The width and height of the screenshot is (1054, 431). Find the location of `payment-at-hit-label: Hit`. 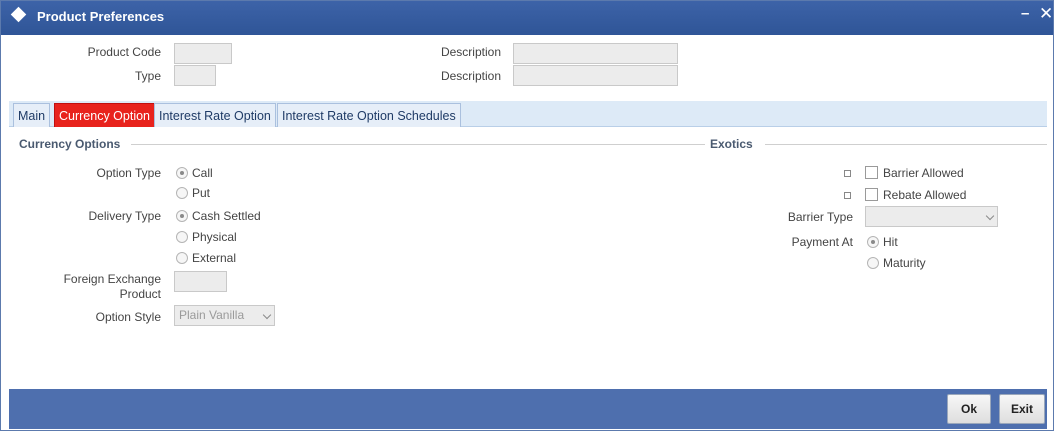

payment-at-hit-label: Hit is located at coordinates (890, 242).